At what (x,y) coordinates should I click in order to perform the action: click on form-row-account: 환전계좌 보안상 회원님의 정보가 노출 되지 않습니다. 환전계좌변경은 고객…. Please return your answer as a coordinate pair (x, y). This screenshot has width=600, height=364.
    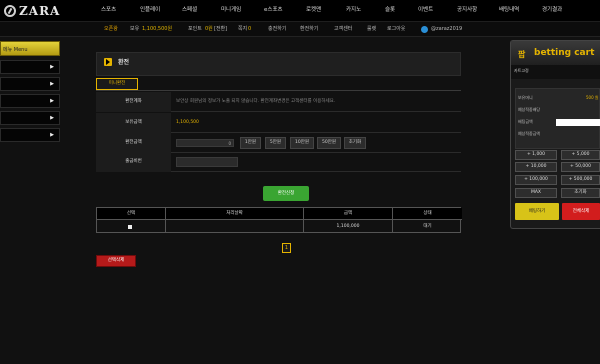
    Looking at the image, I should click on (278, 102).